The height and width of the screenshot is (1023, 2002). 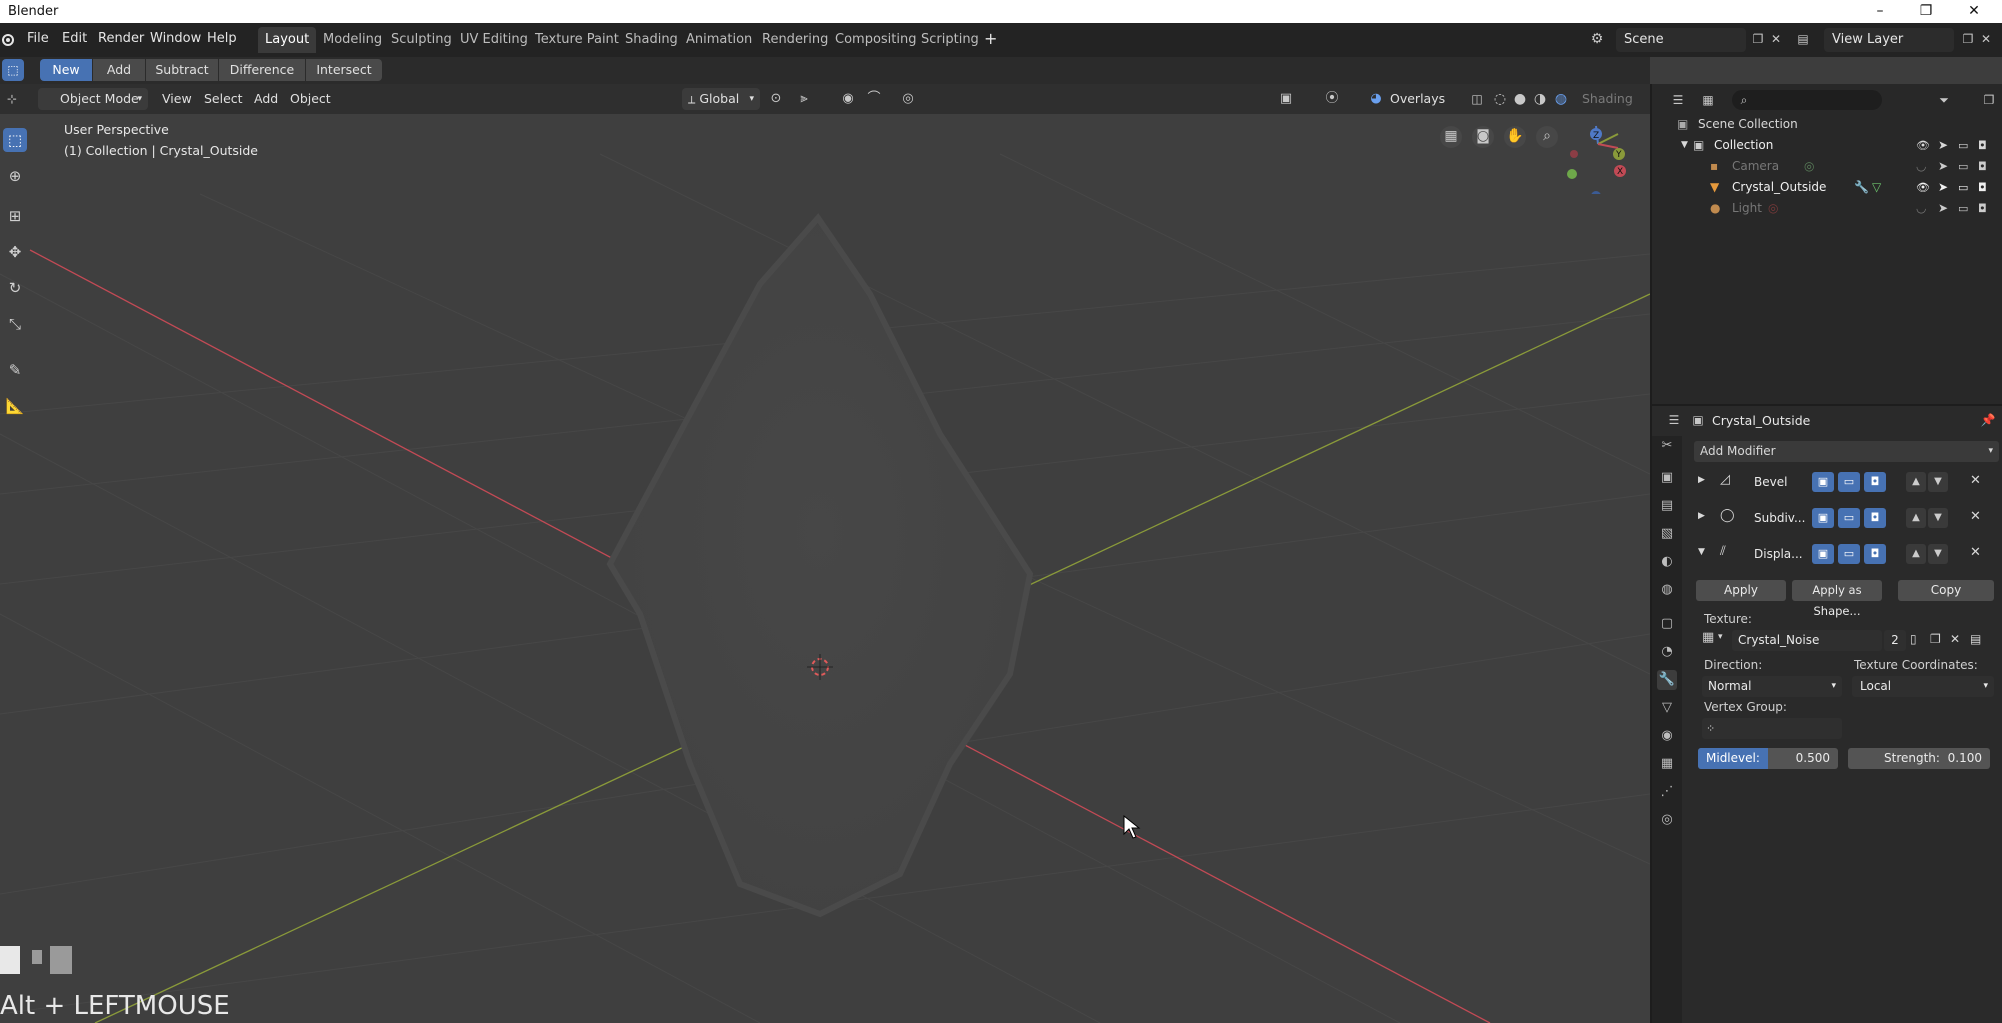 What do you see at coordinates (1741, 590) in the screenshot?
I see `apply-button: Apply` at bounding box center [1741, 590].